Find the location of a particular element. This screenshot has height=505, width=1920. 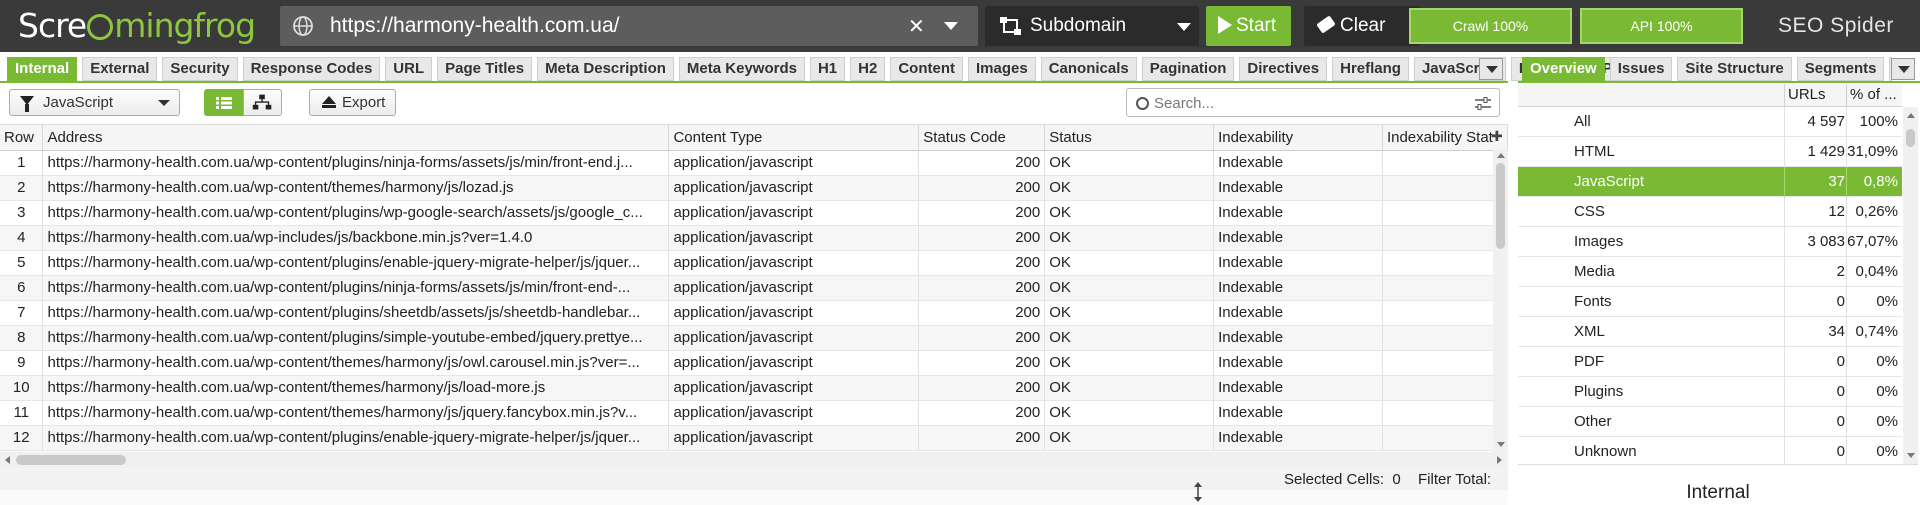

table-horizontal-scrollbar is located at coordinates (754, 460).